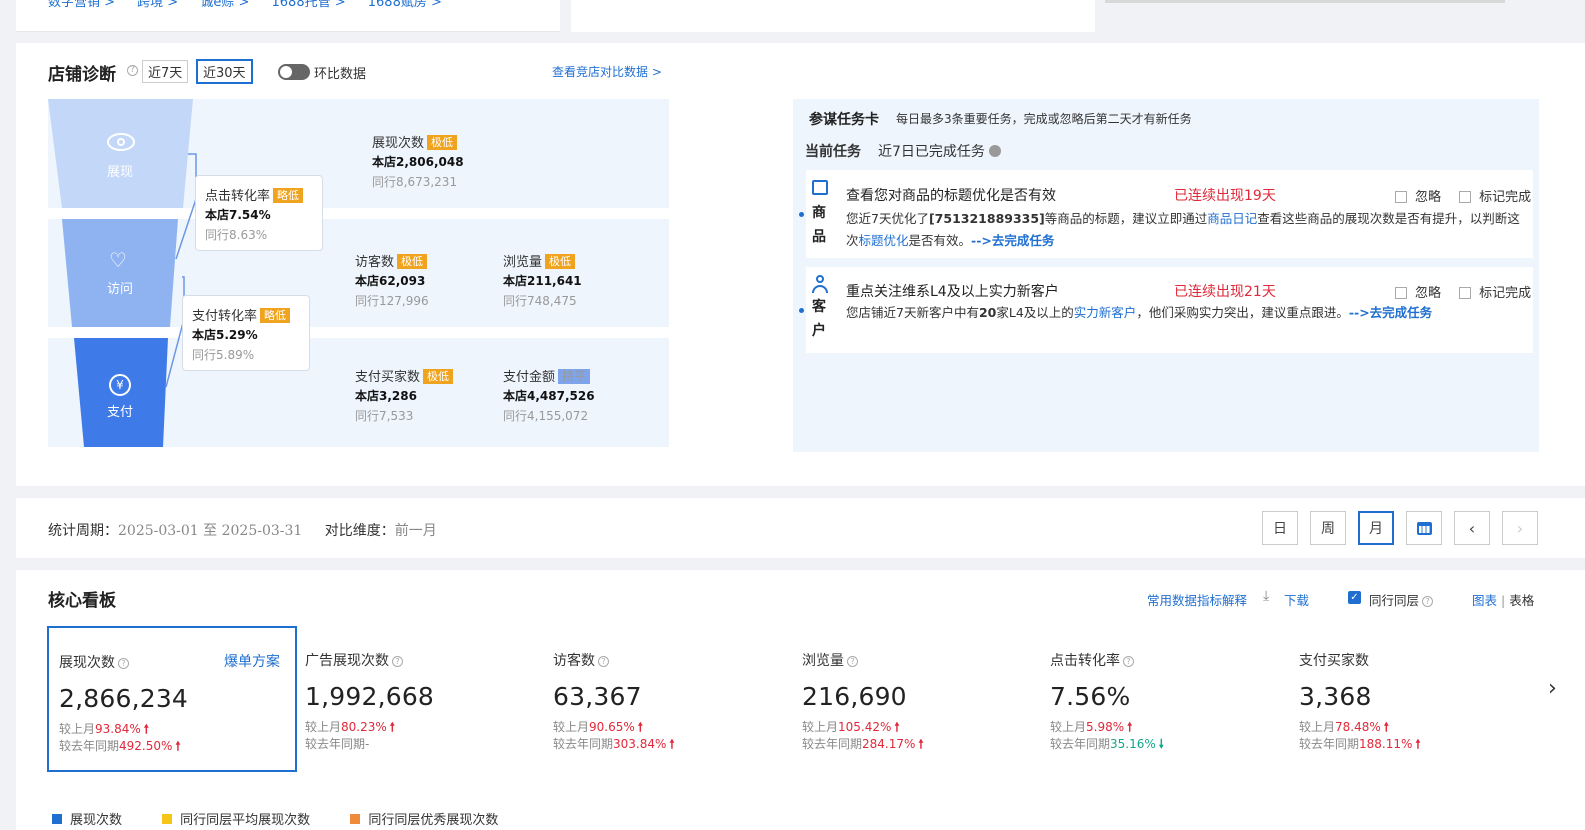 This screenshot has width=1585, height=830. What do you see at coordinates (309, 5) in the screenshot?
I see `top-nav-item: 1688托管 >` at bounding box center [309, 5].